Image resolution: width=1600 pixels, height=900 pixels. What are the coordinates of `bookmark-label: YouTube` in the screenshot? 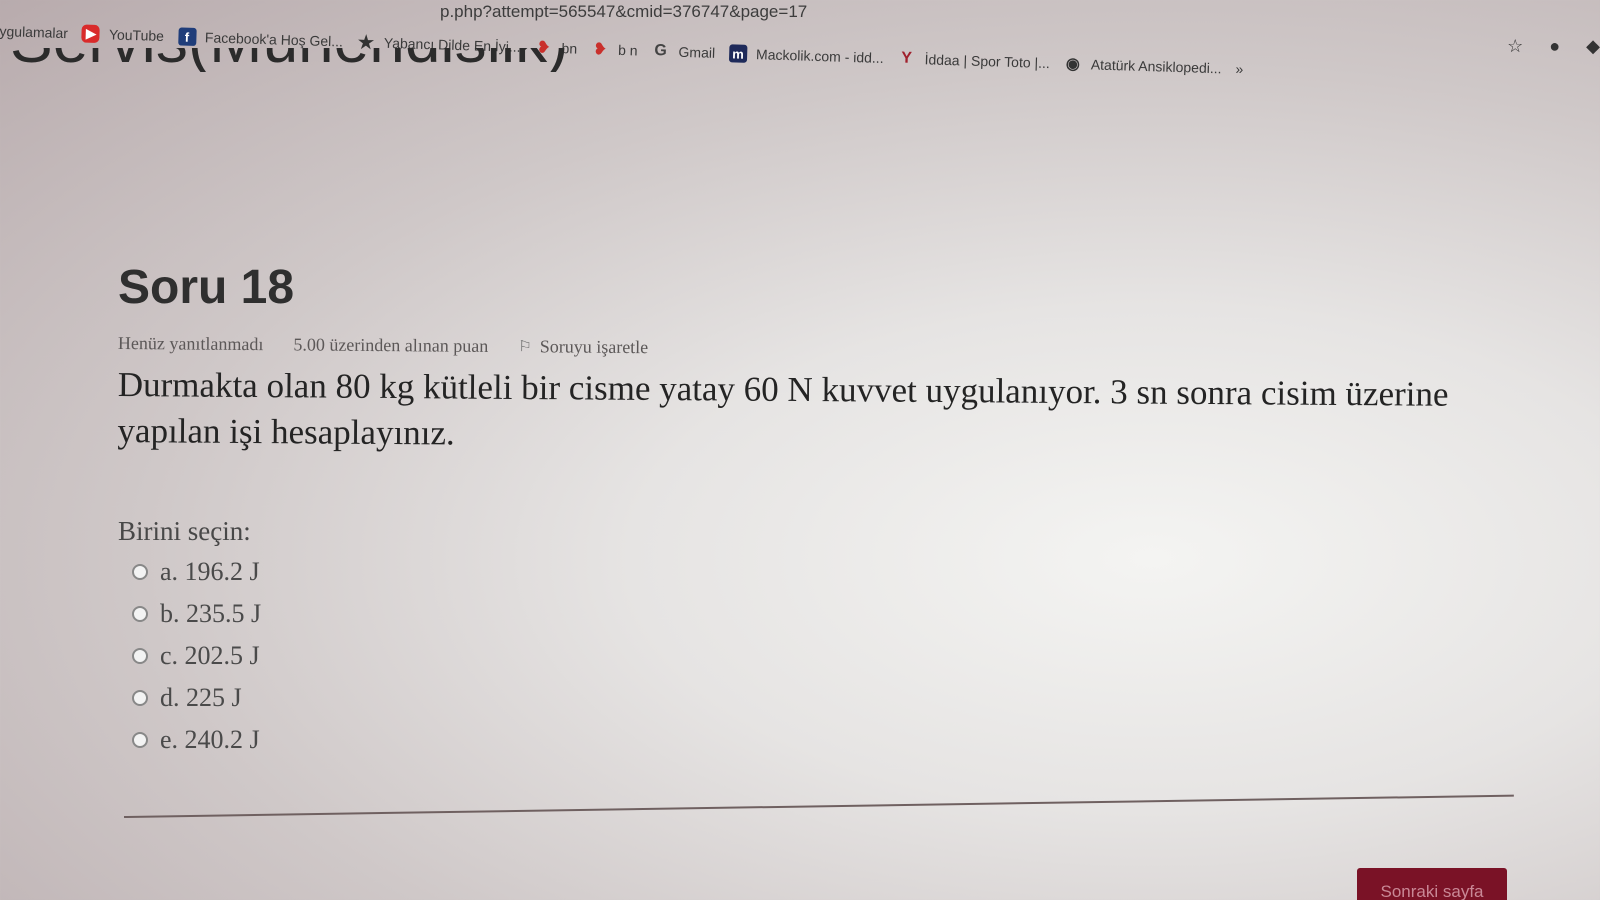 It's located at (136, 35).